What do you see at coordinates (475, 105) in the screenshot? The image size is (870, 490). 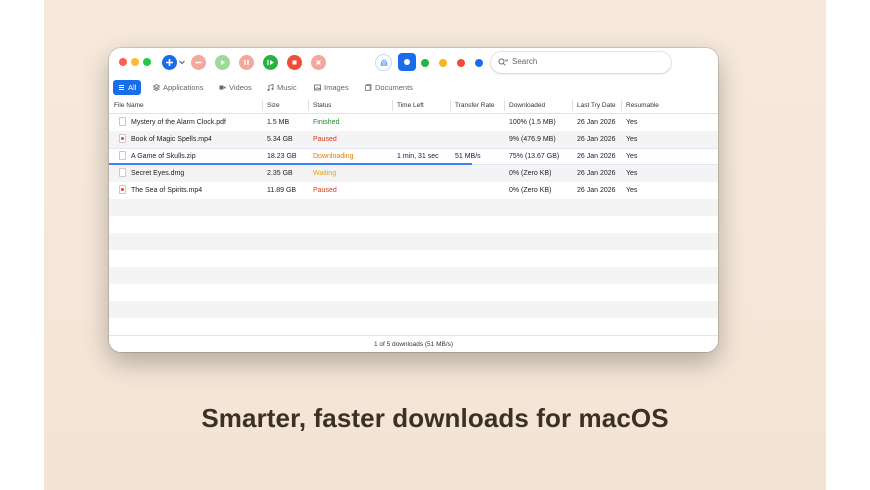 I see `column-transfer-rate: Transfer Rate` at bounding box center [475, 105].